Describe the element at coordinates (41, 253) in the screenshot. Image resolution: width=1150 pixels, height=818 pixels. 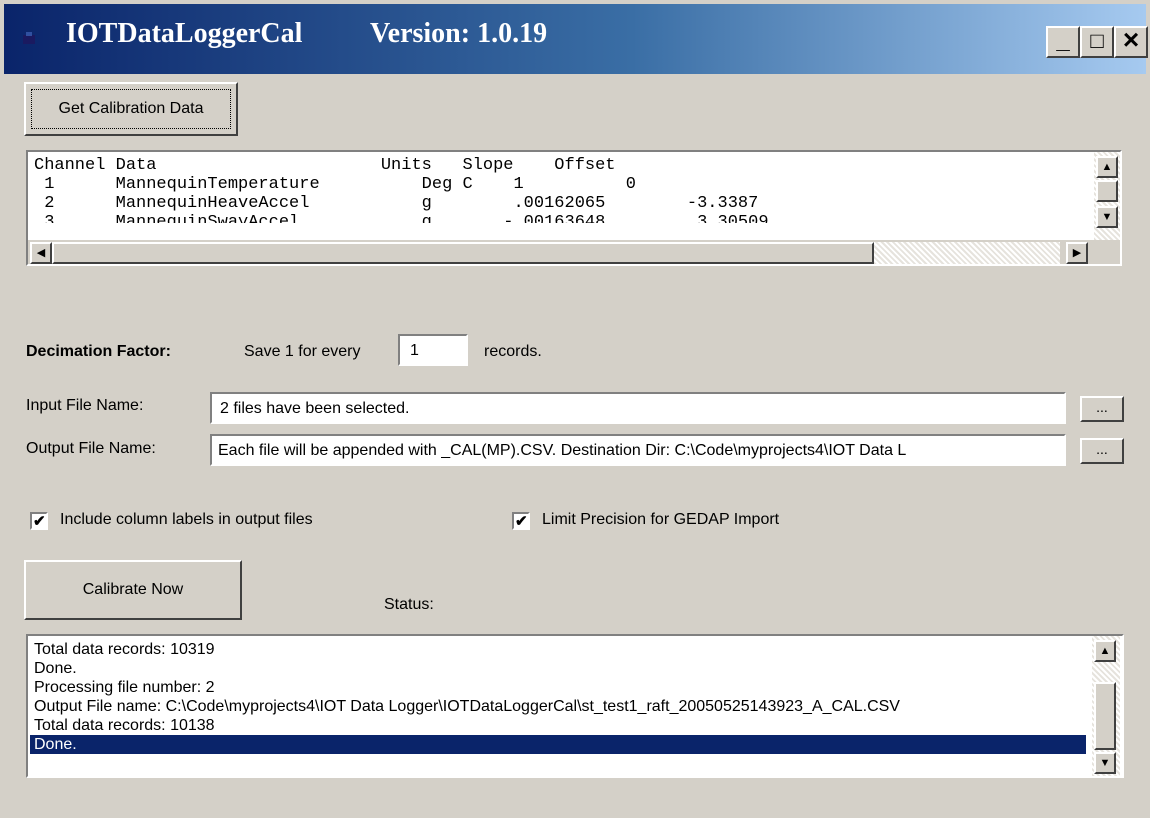
I see `scroll-left-icon: ◀` at that location.